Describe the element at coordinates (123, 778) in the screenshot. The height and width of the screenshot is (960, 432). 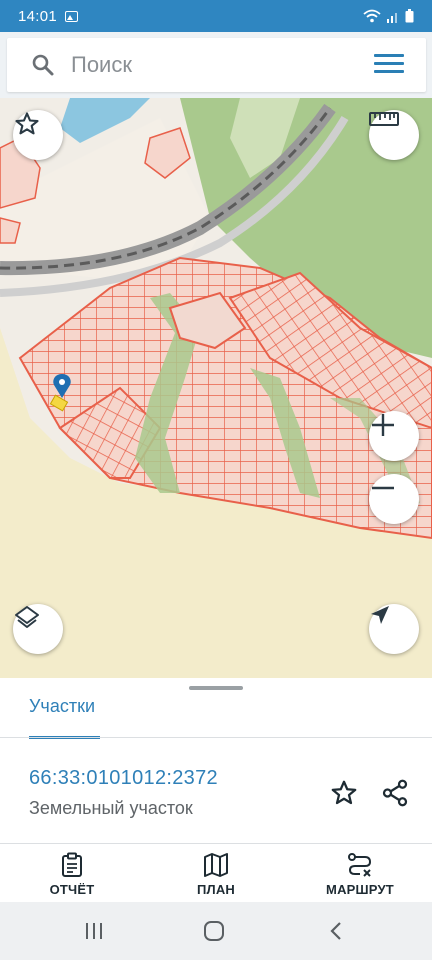
I see `cadastral-number: 66:33:0101012:2372` at that location.